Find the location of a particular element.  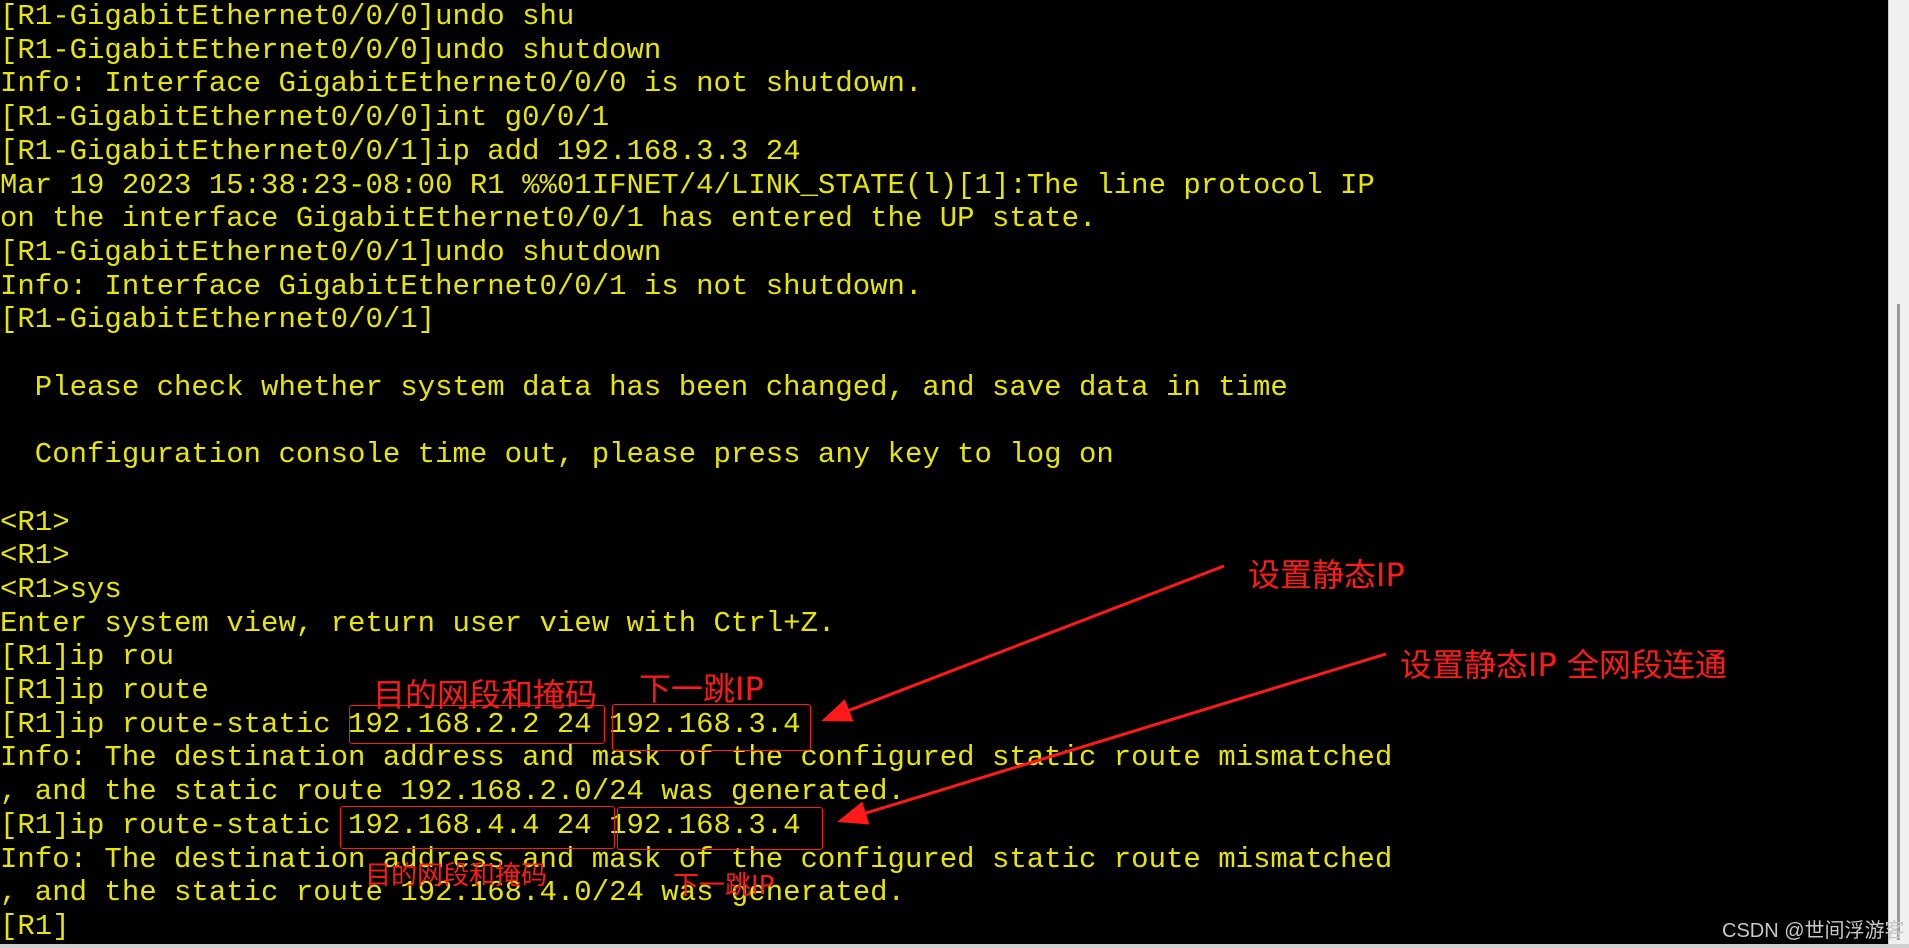

watermark: CSDN @世间浮游客 is located at coordinates (1813, 931).